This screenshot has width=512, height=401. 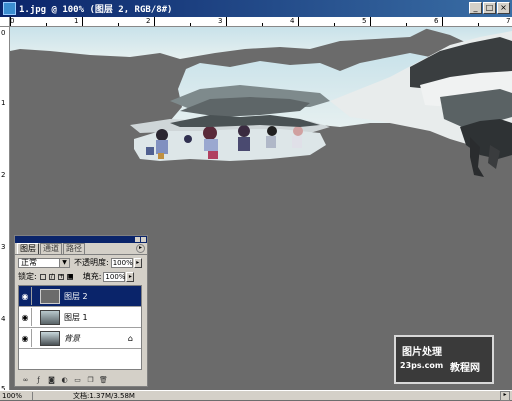 I want to click on layer-row: ◉ 图层 1, so click(x=80, y=317).